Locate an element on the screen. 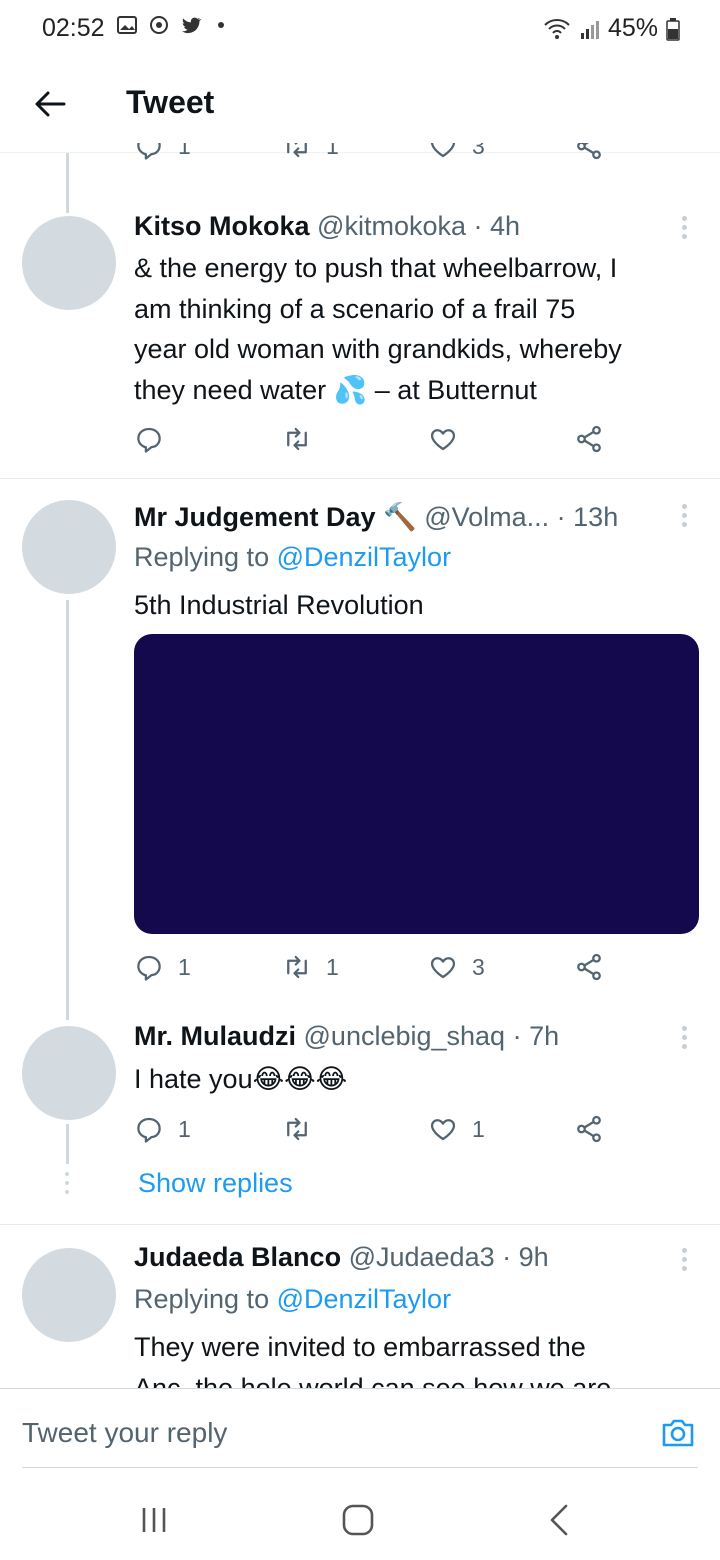 The width and height of the screenshot is (720, 1560). tweet-header: Kitso Mokoka @kitmokoka · 4h is located at coordinates (327, 226).